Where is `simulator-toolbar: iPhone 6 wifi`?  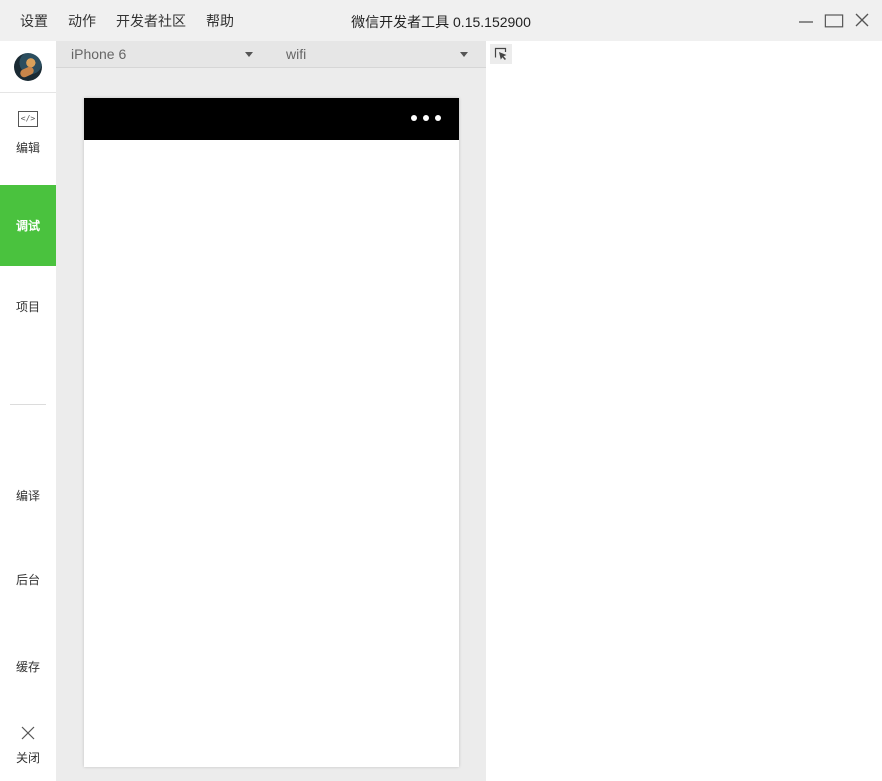
simulator-toolbar: iPhone 6 wifi is located at coordinates (271, 54).